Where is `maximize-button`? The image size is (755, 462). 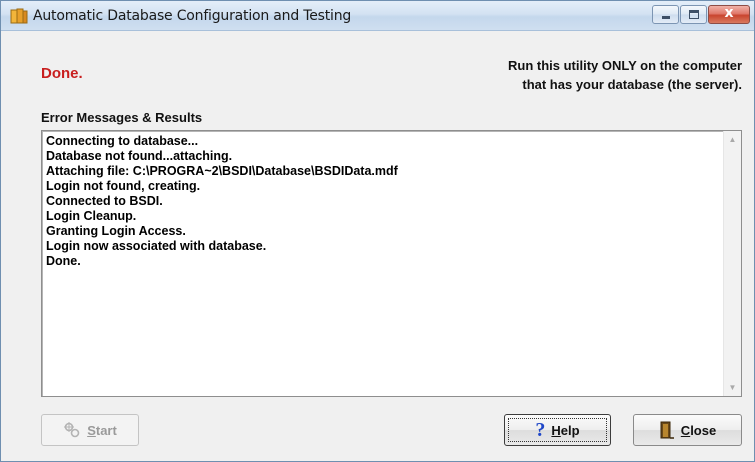 maximize-button is located at coordinates (693, 14).